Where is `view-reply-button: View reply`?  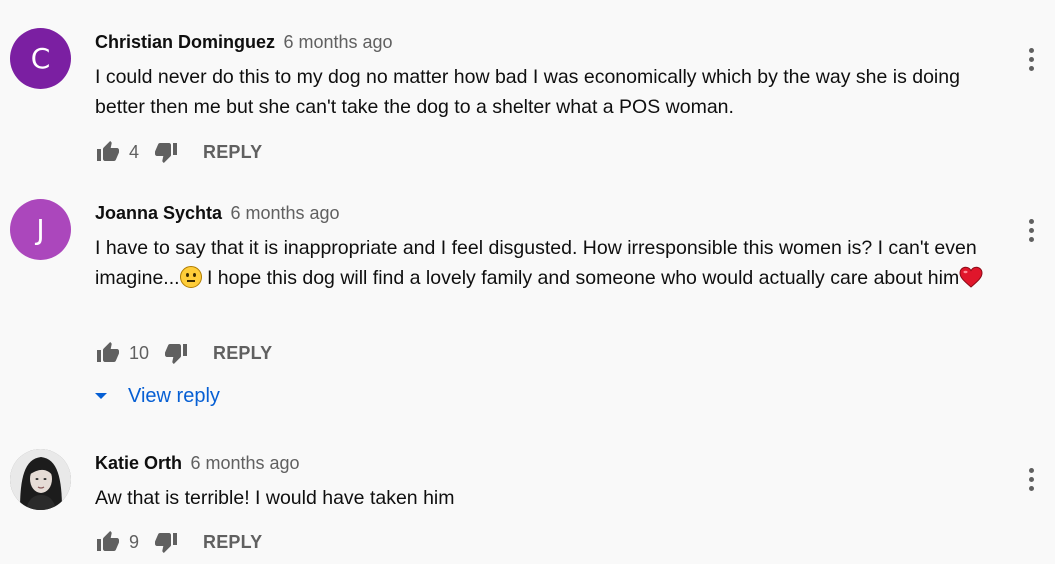 view-reply-button: View reply is located at coordinates (157, 396).